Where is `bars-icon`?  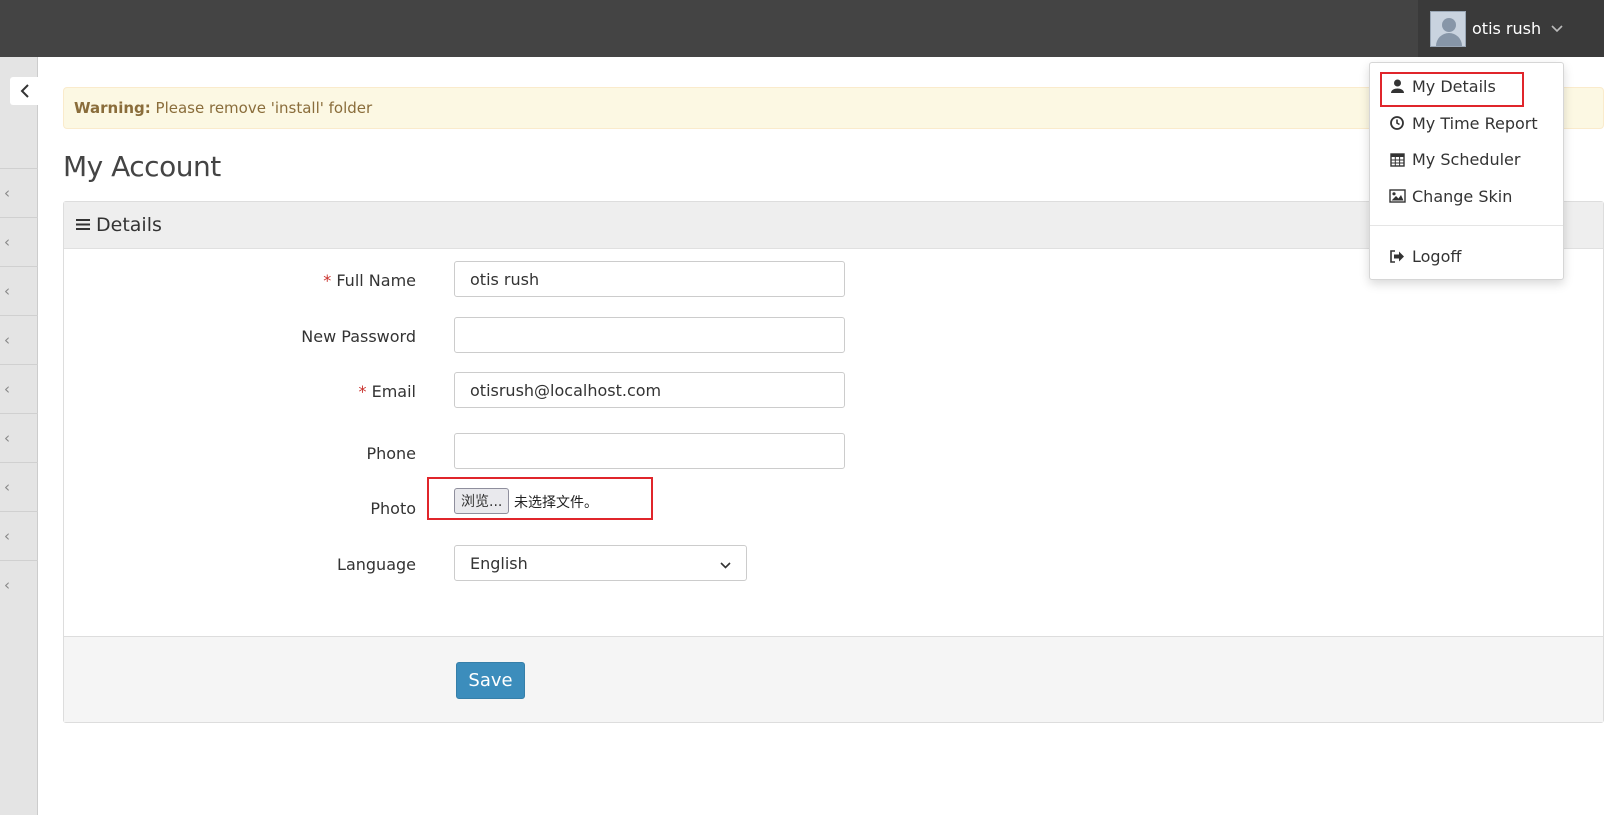 bars-icon is located at coordinates (83, 225).